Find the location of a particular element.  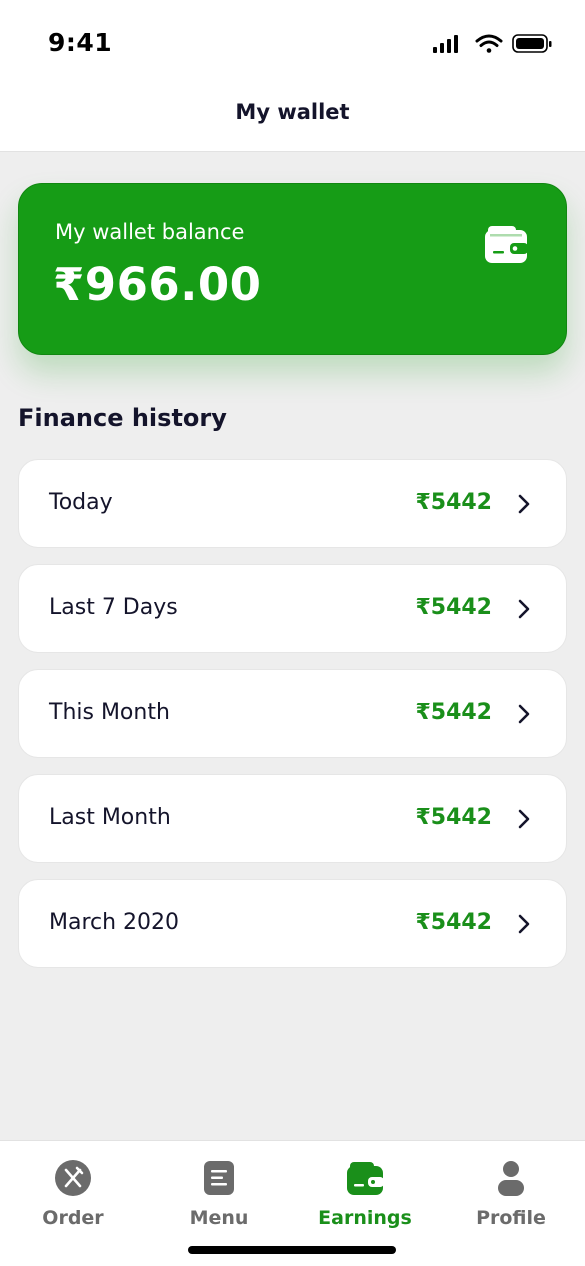

wifi-icon is located at coordinates (489, 43).